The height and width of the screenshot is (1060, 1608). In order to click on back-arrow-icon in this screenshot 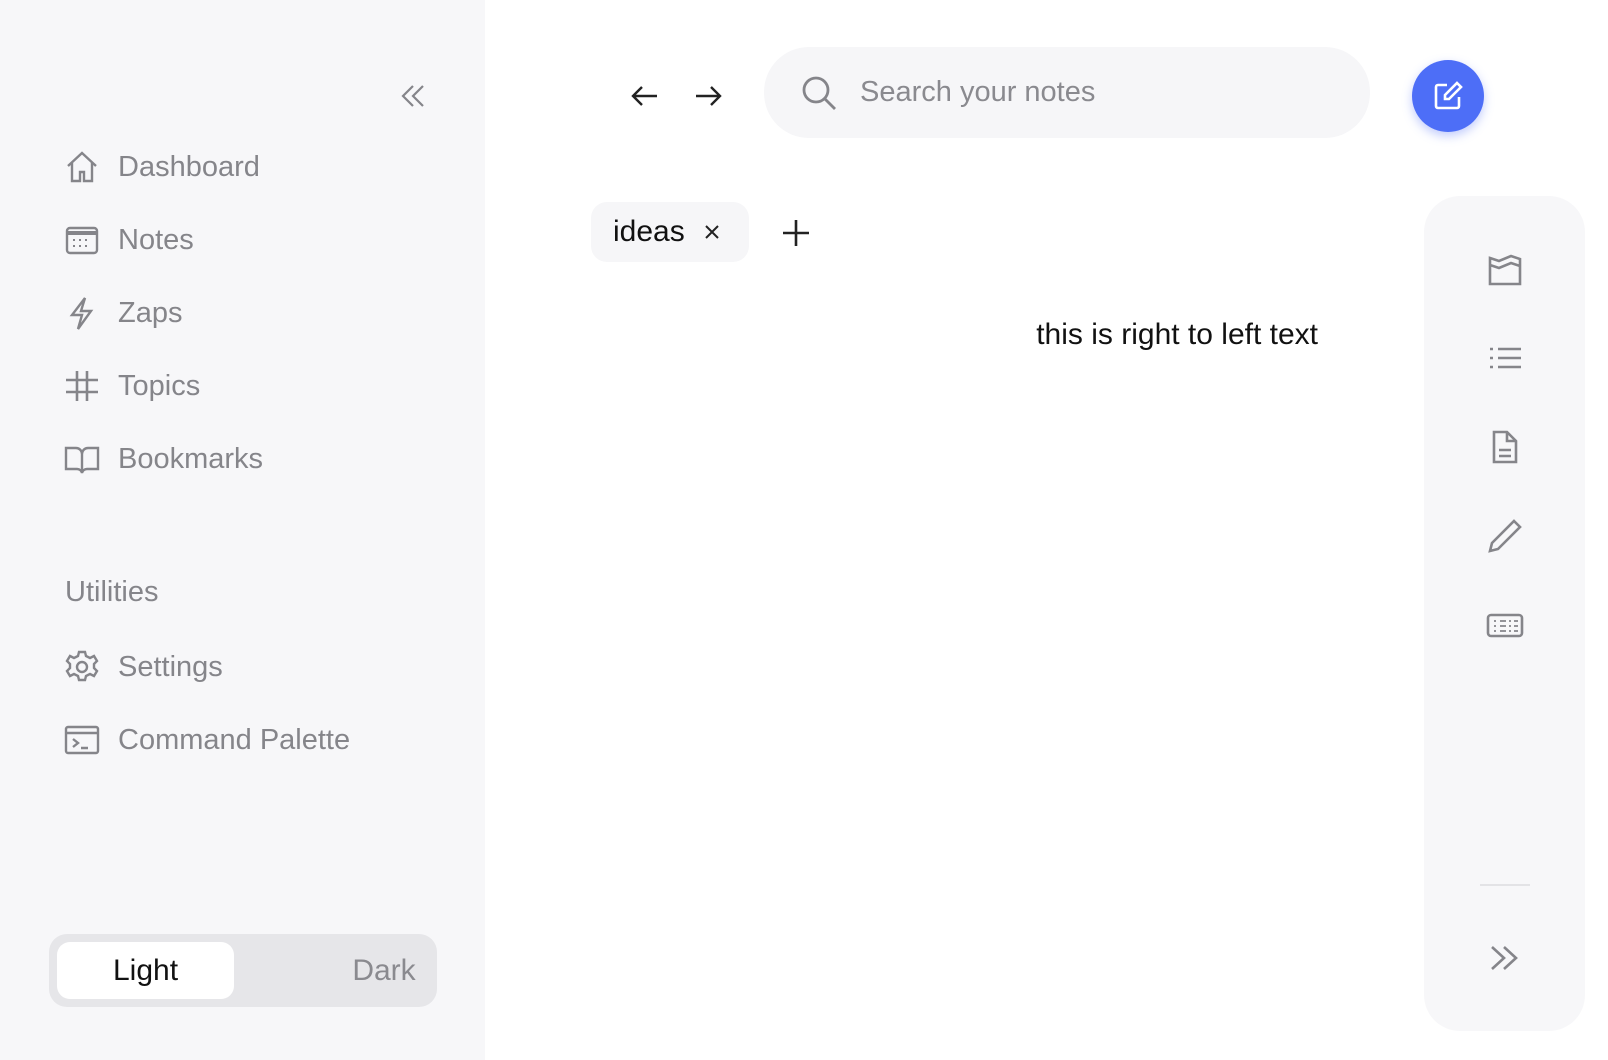, I will do `click(645, 96)`.